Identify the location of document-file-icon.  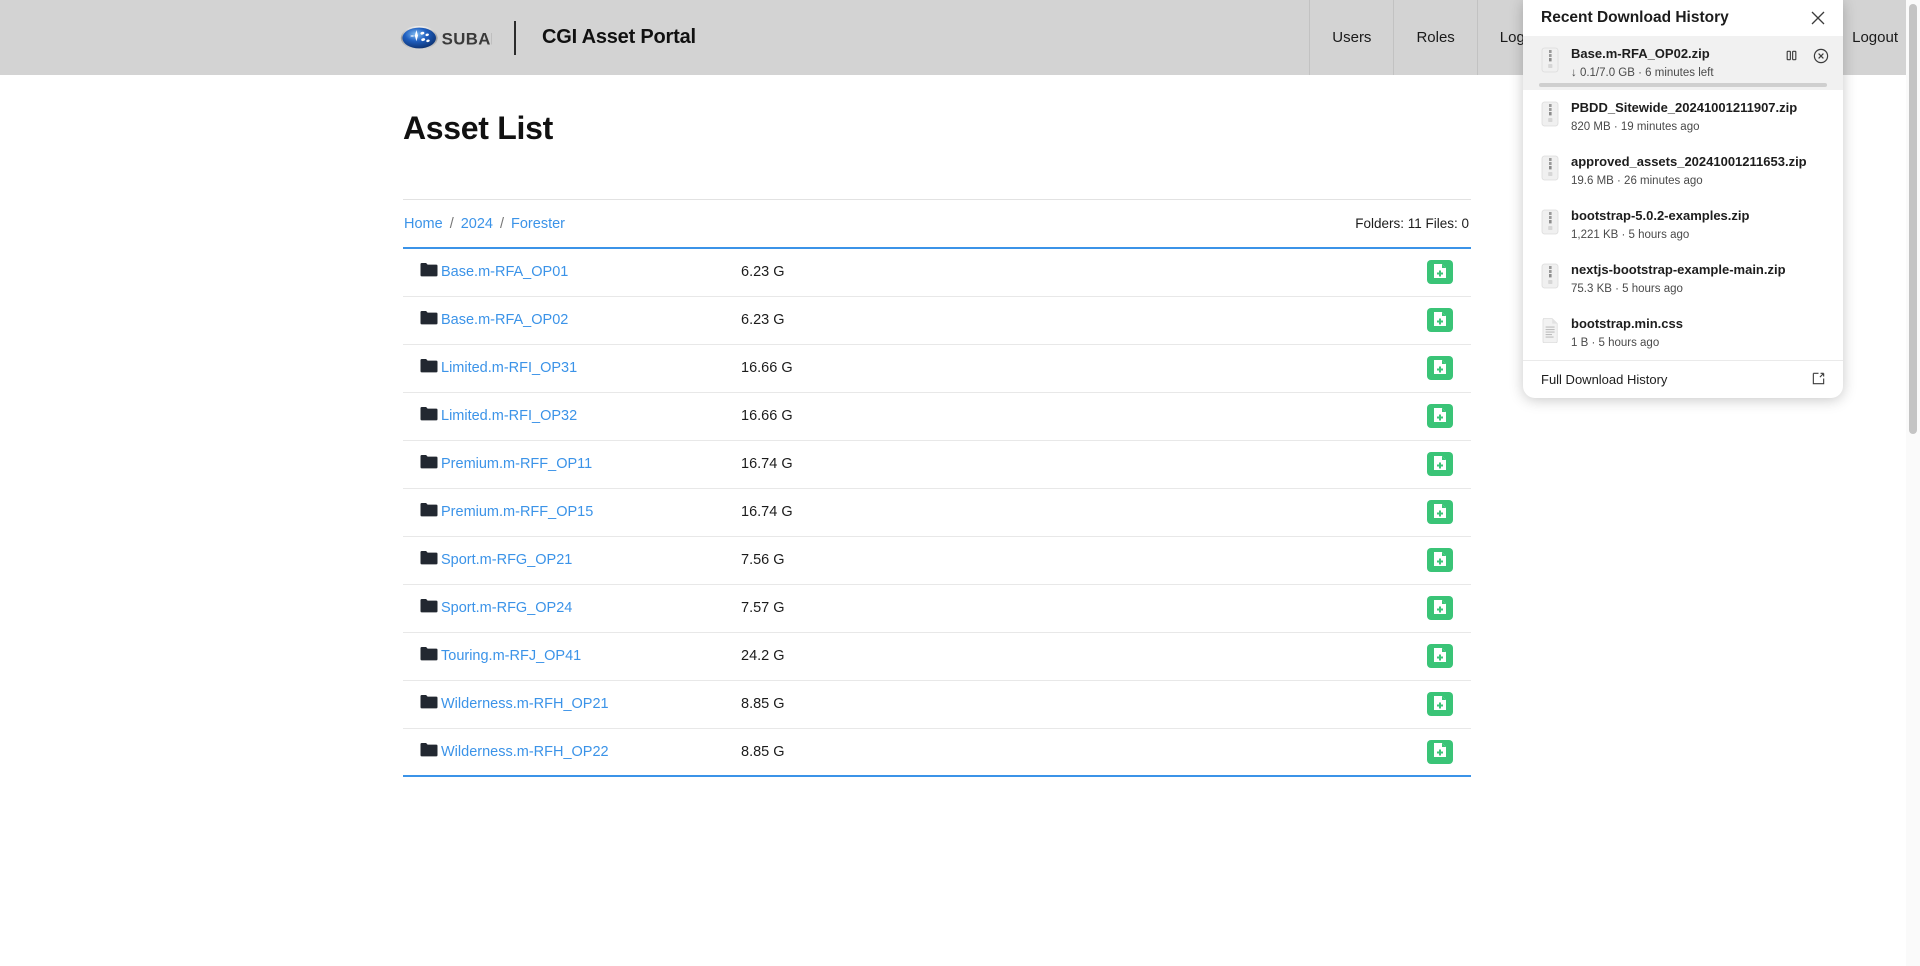
(1550, 330).